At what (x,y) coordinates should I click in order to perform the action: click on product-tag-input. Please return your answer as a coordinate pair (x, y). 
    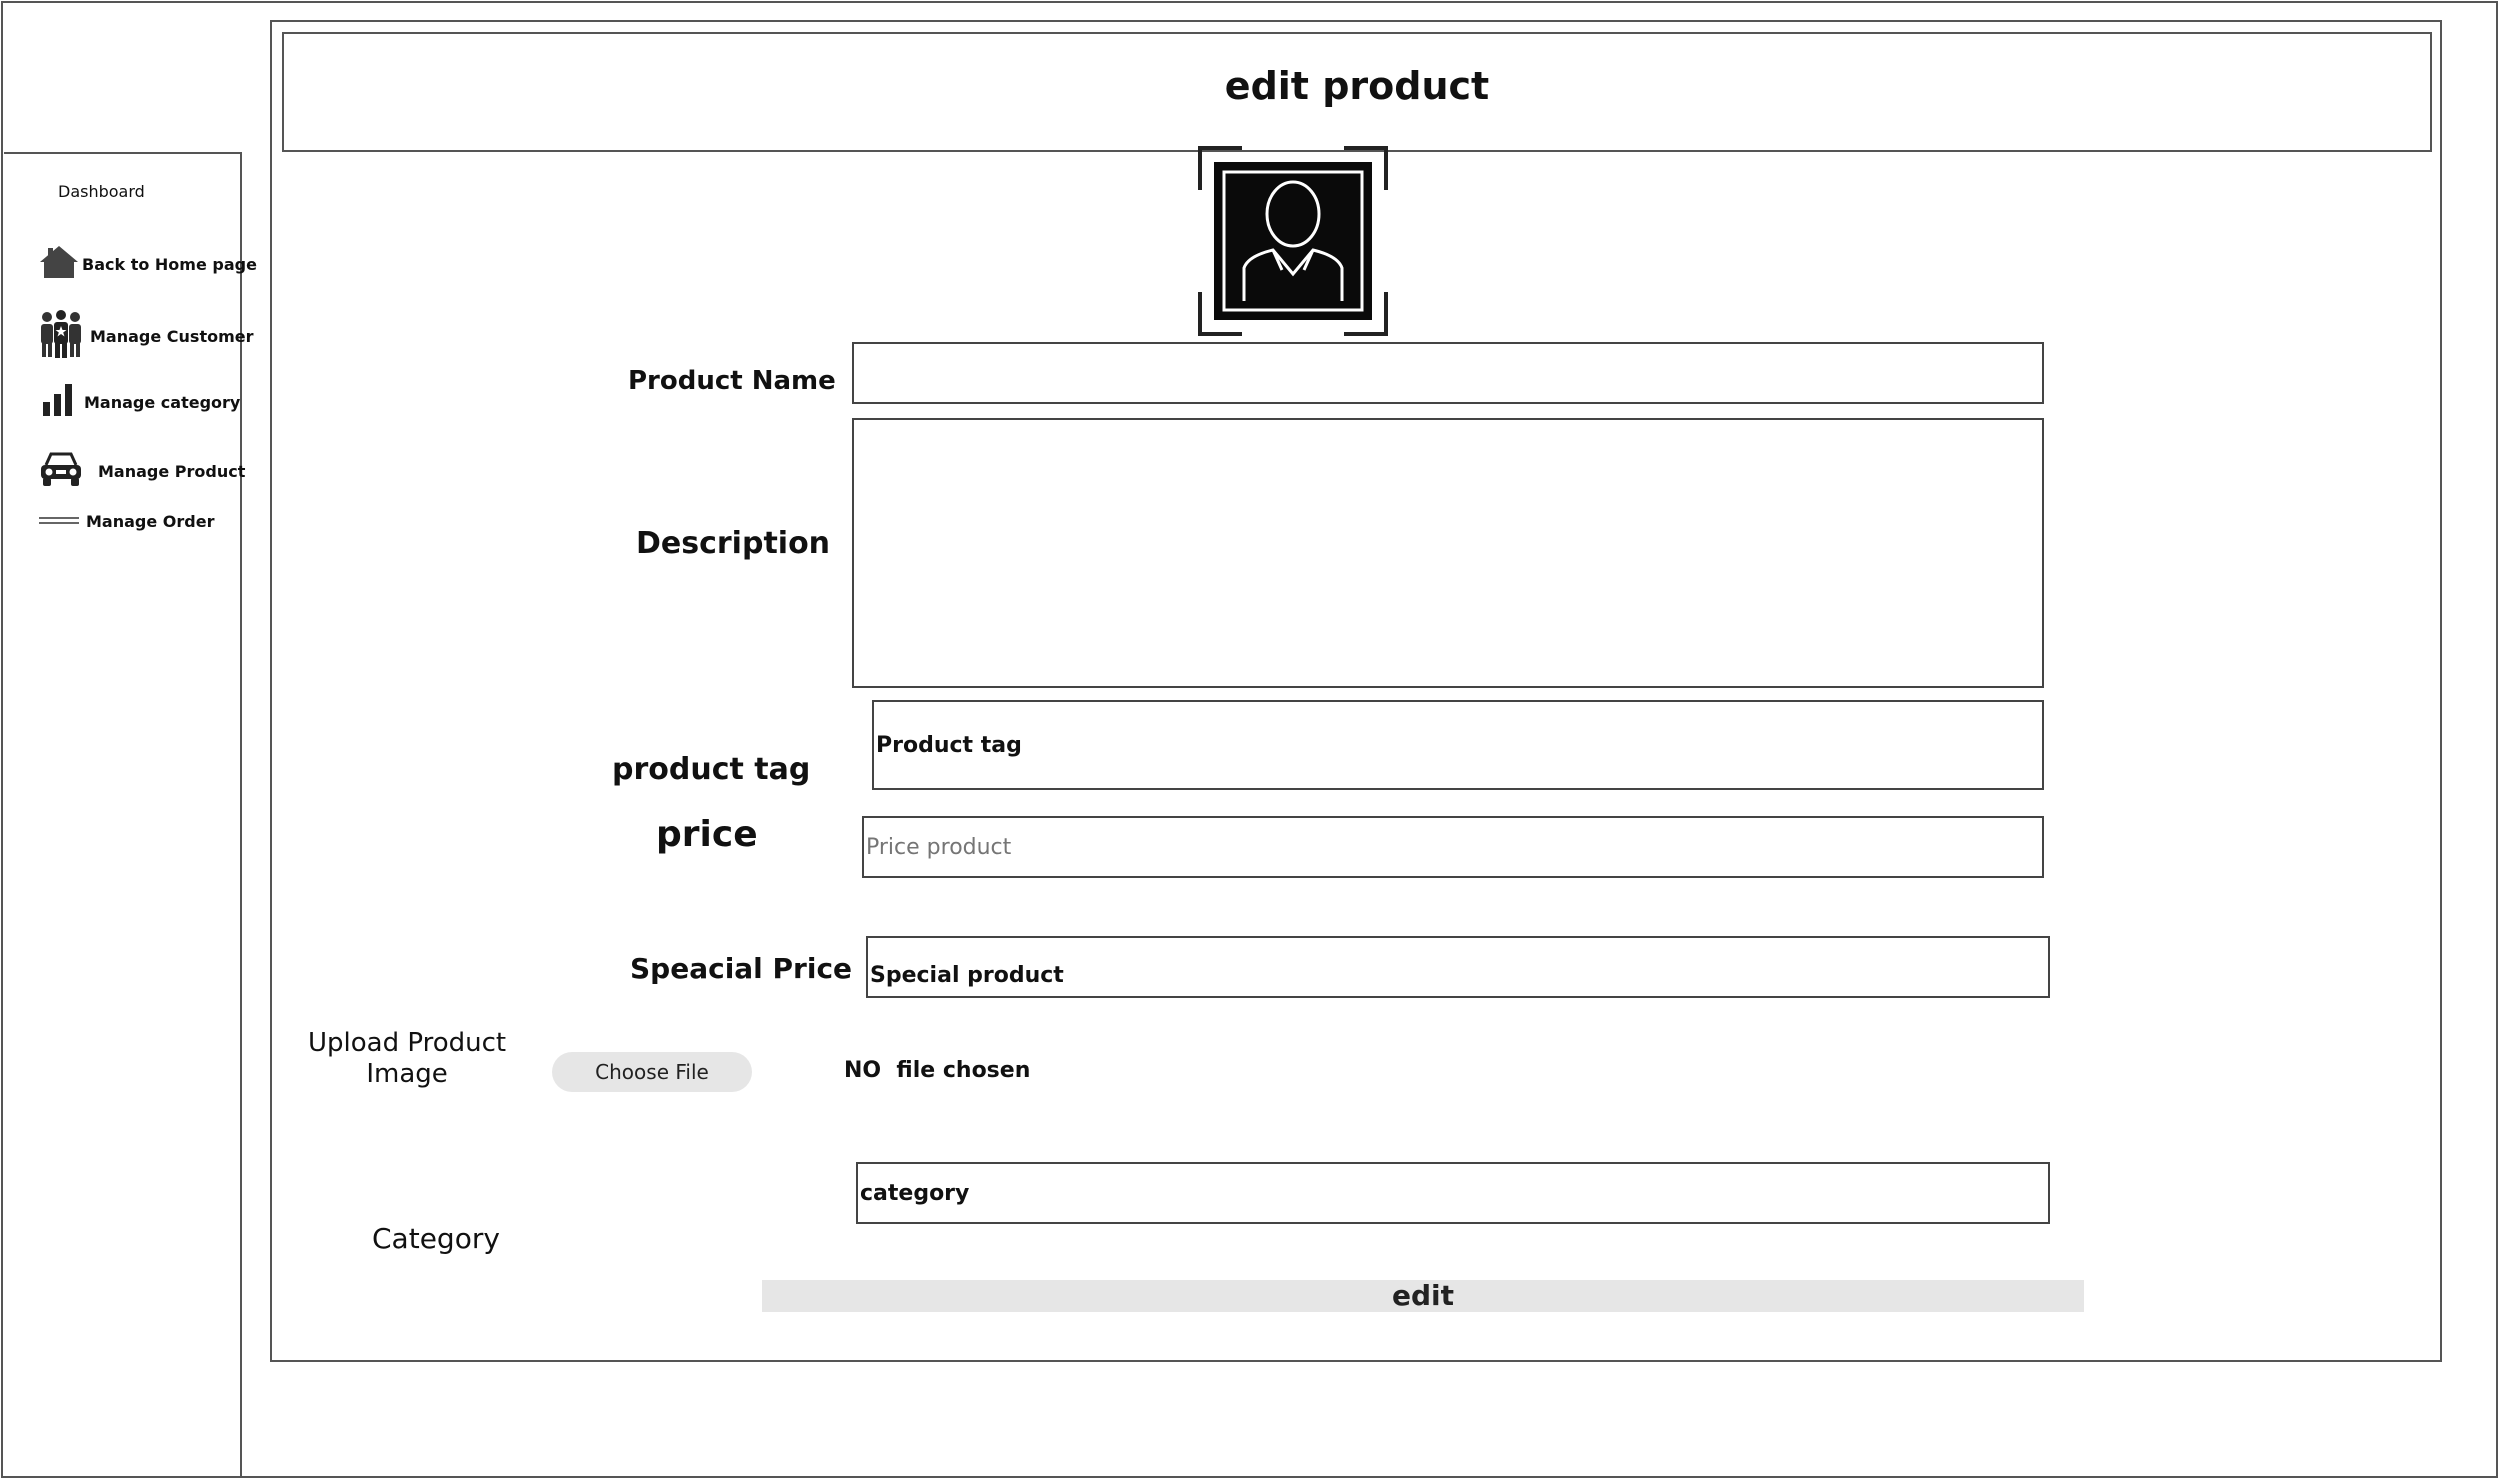
    Looking at the image, I should click on (1458, 745).